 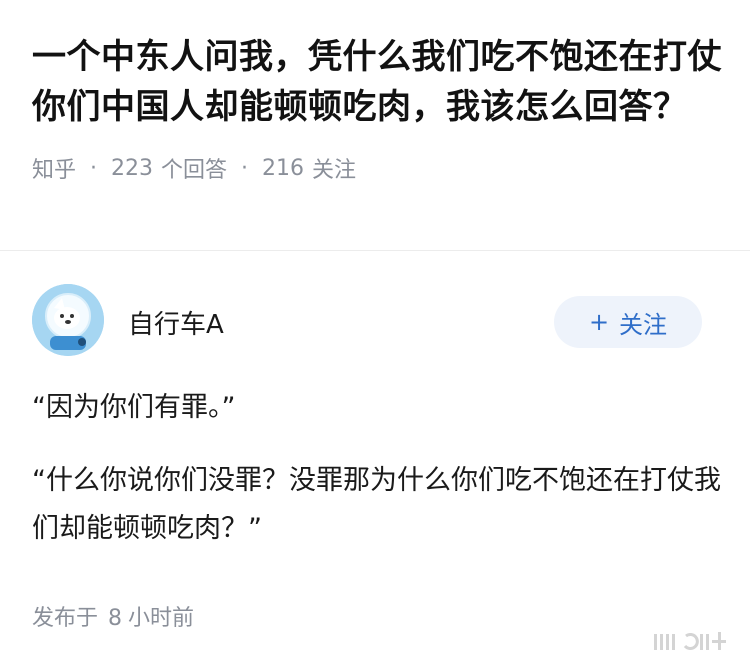 What do you see at coordinates (377, 168) in the screenshot?
I see `question-meta: 知乎 · 223 个回答 · 216 关注` at bounding box center [377, 168].